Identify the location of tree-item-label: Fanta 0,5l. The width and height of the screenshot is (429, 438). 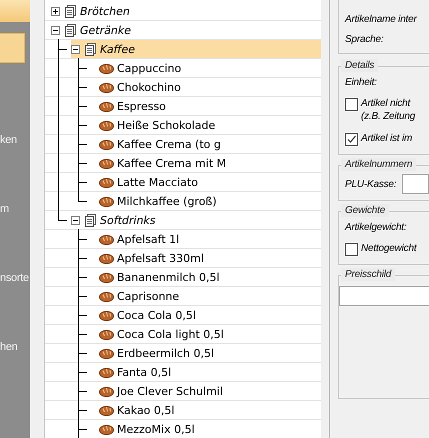
(144, 372).